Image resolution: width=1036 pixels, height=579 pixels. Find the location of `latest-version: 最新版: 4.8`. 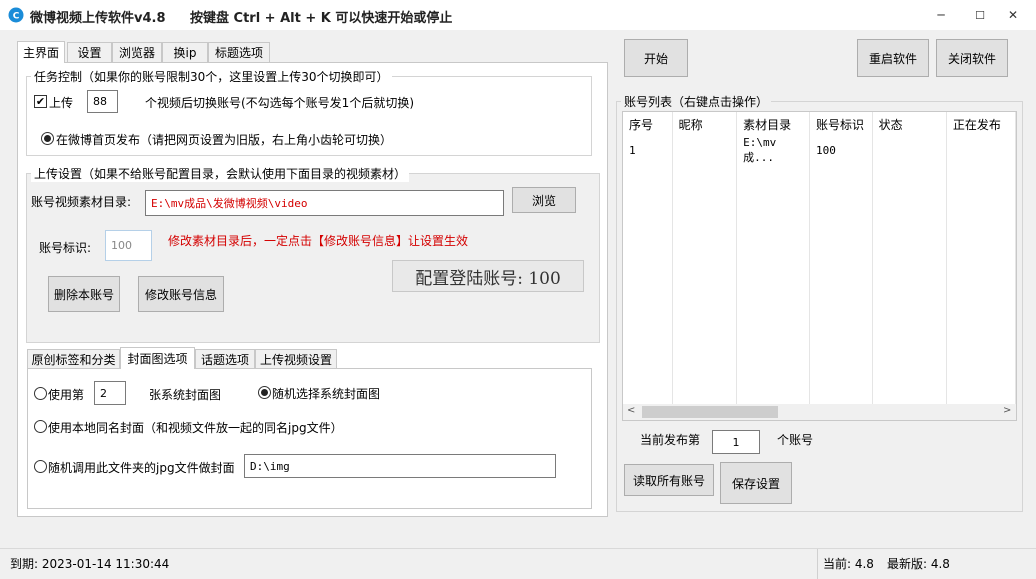

latest-version: 最新版: 4.8 is located at coordinates (918, 564).